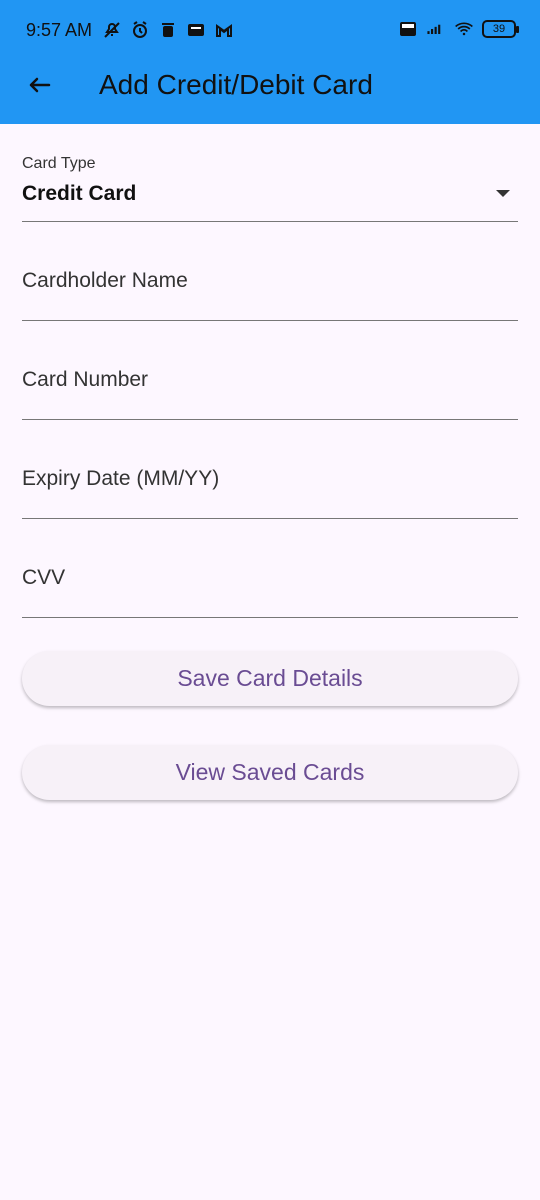  Describe the element at coordinates (270, 469) in the screenshot. I see `expiry-date-field: Expiry Date (MM/YY)` at that location.